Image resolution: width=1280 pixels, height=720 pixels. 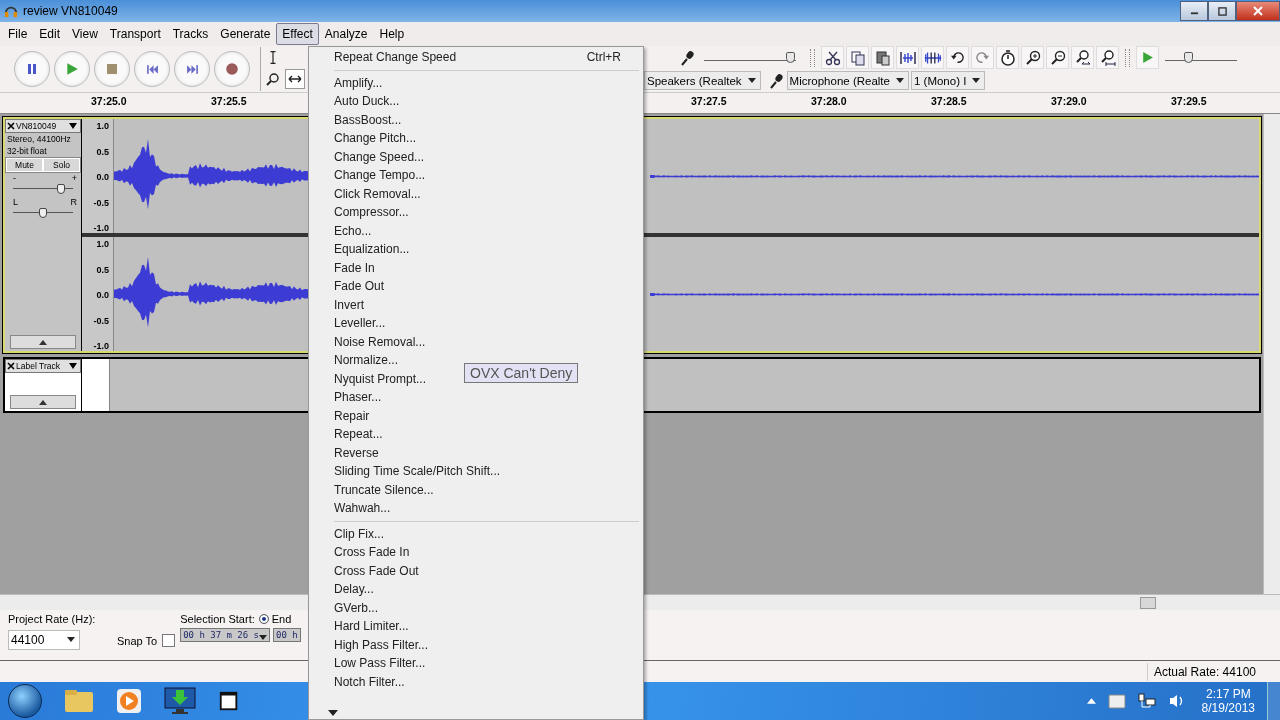 What do you see at coordinates (73, 202) in the screenshot?
I see `pan-right-label: R` at bounding box center [73, 202].